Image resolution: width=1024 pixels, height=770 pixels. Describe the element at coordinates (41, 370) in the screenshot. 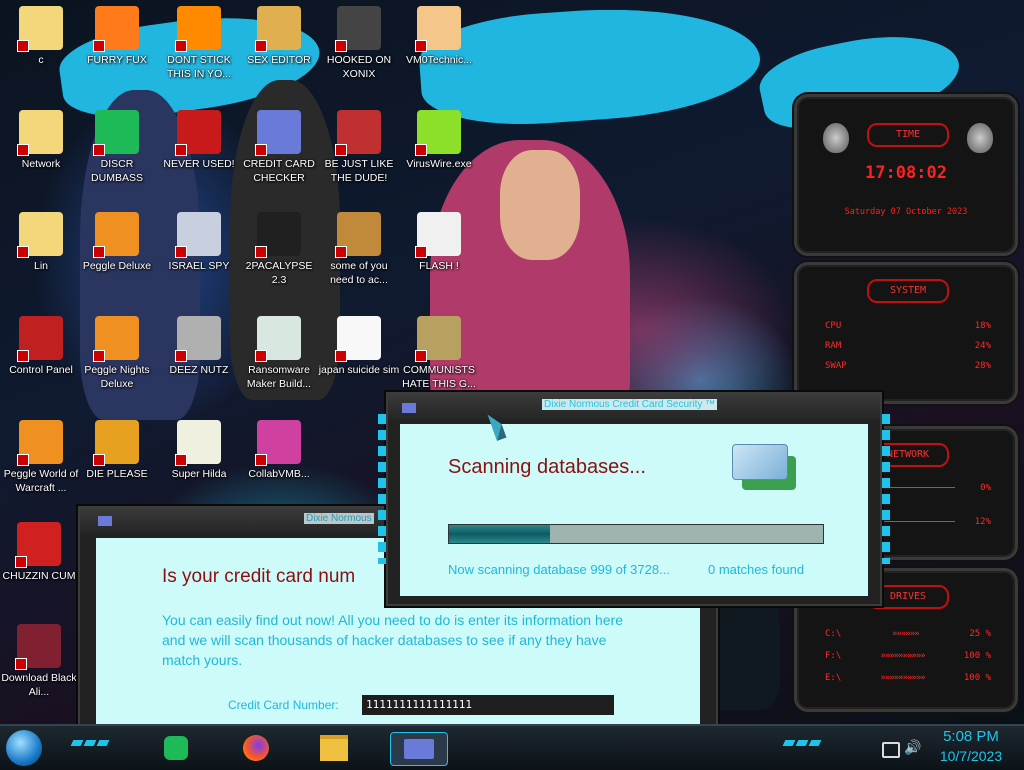

I see `desktop-icon-label: Control Panel` at that location.